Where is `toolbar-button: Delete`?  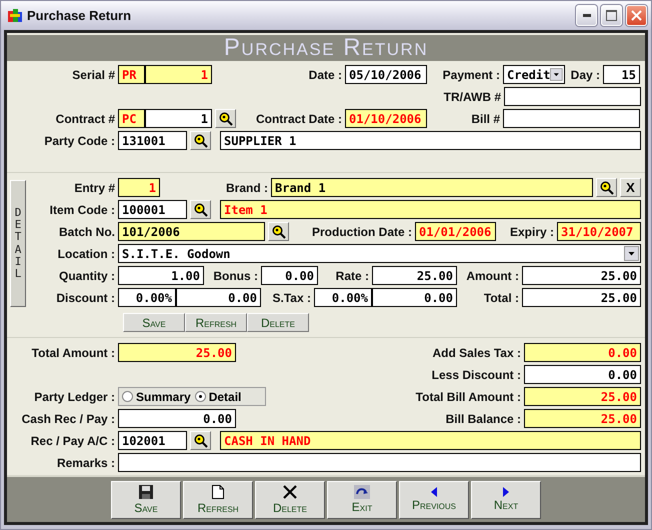
toolbar-button: Delete is located at coordinates (290, 499).